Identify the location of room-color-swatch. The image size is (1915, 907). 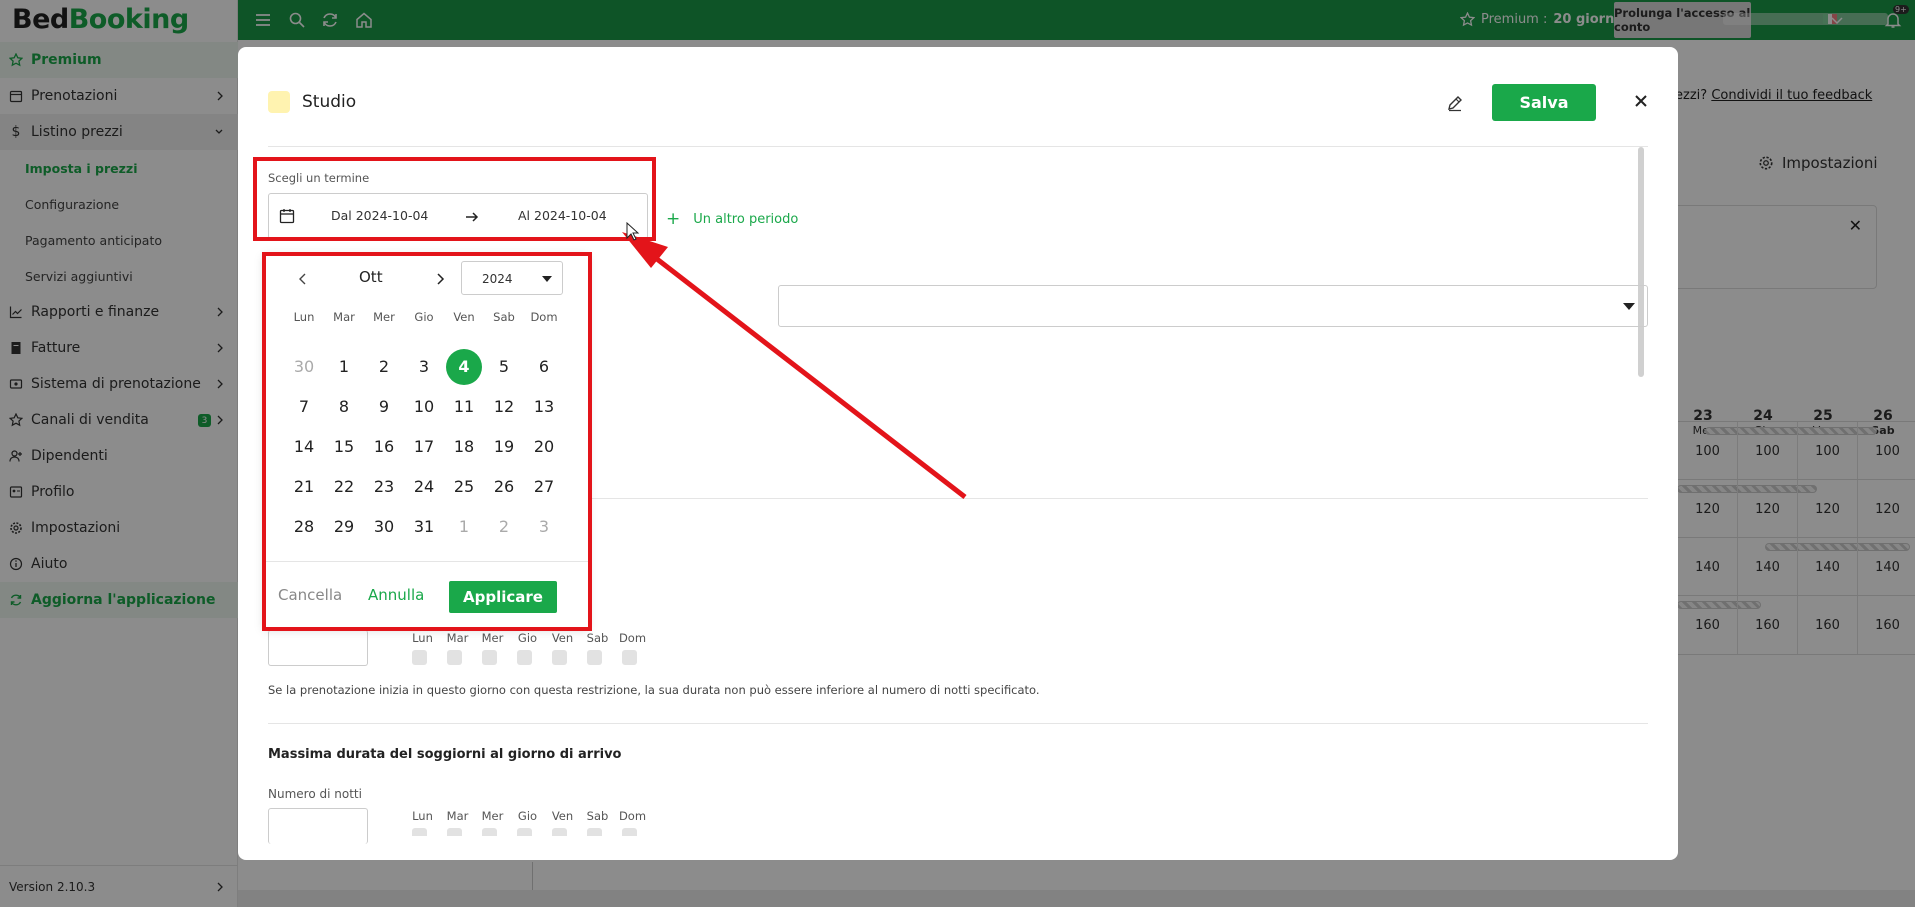
(279, 102).